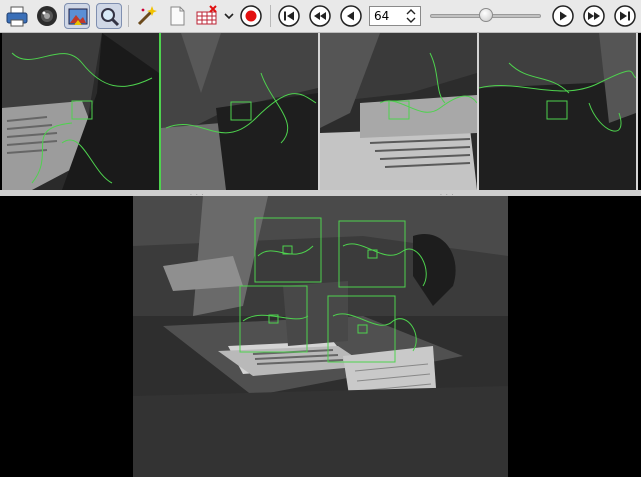  What do you see at coordinates (160, 111) in the screenshot?
I see `panel-divider` at bounding box center [160, 111].